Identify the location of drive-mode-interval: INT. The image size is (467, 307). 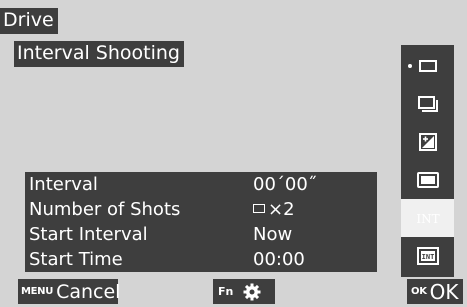
(427, 218).